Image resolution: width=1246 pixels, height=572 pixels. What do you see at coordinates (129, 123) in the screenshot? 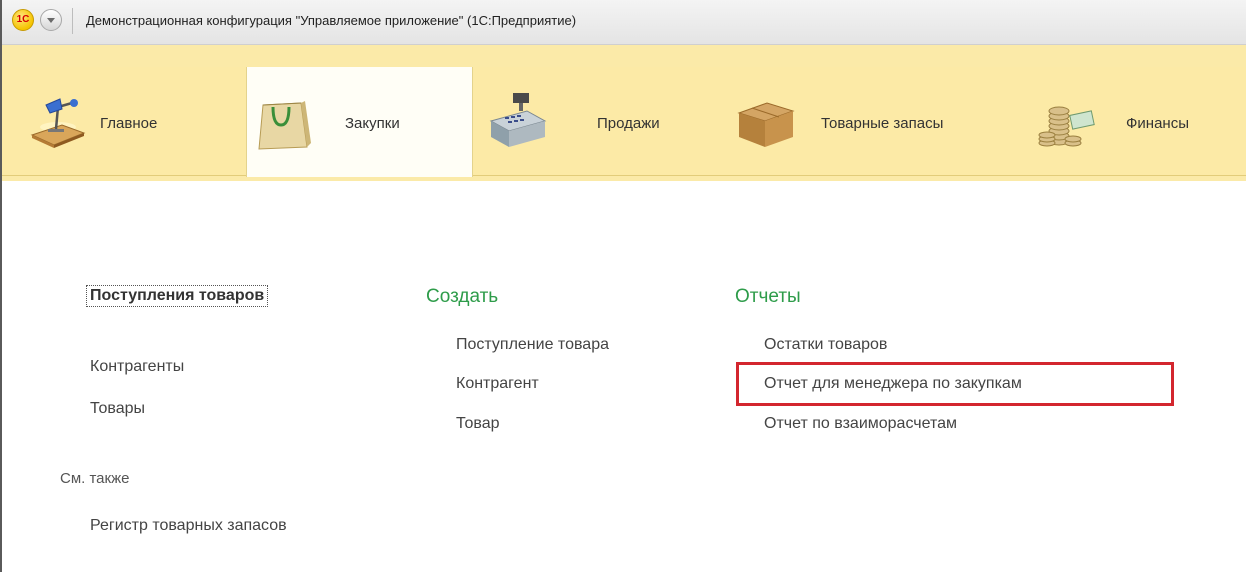
I see `section-main-label: Главное` at bounding box center [129, 123].